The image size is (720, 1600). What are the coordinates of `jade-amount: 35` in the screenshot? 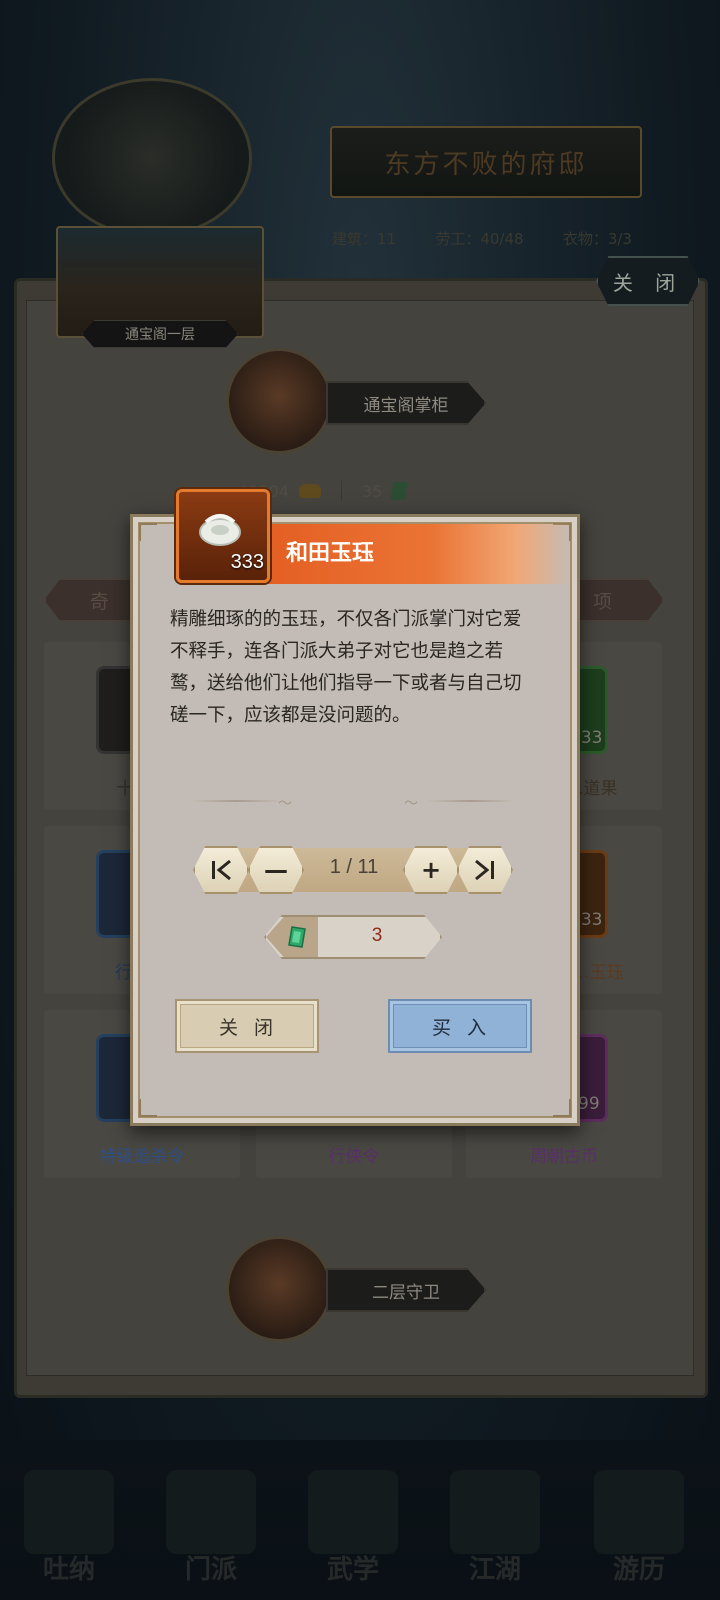 It's located at (372, 491).